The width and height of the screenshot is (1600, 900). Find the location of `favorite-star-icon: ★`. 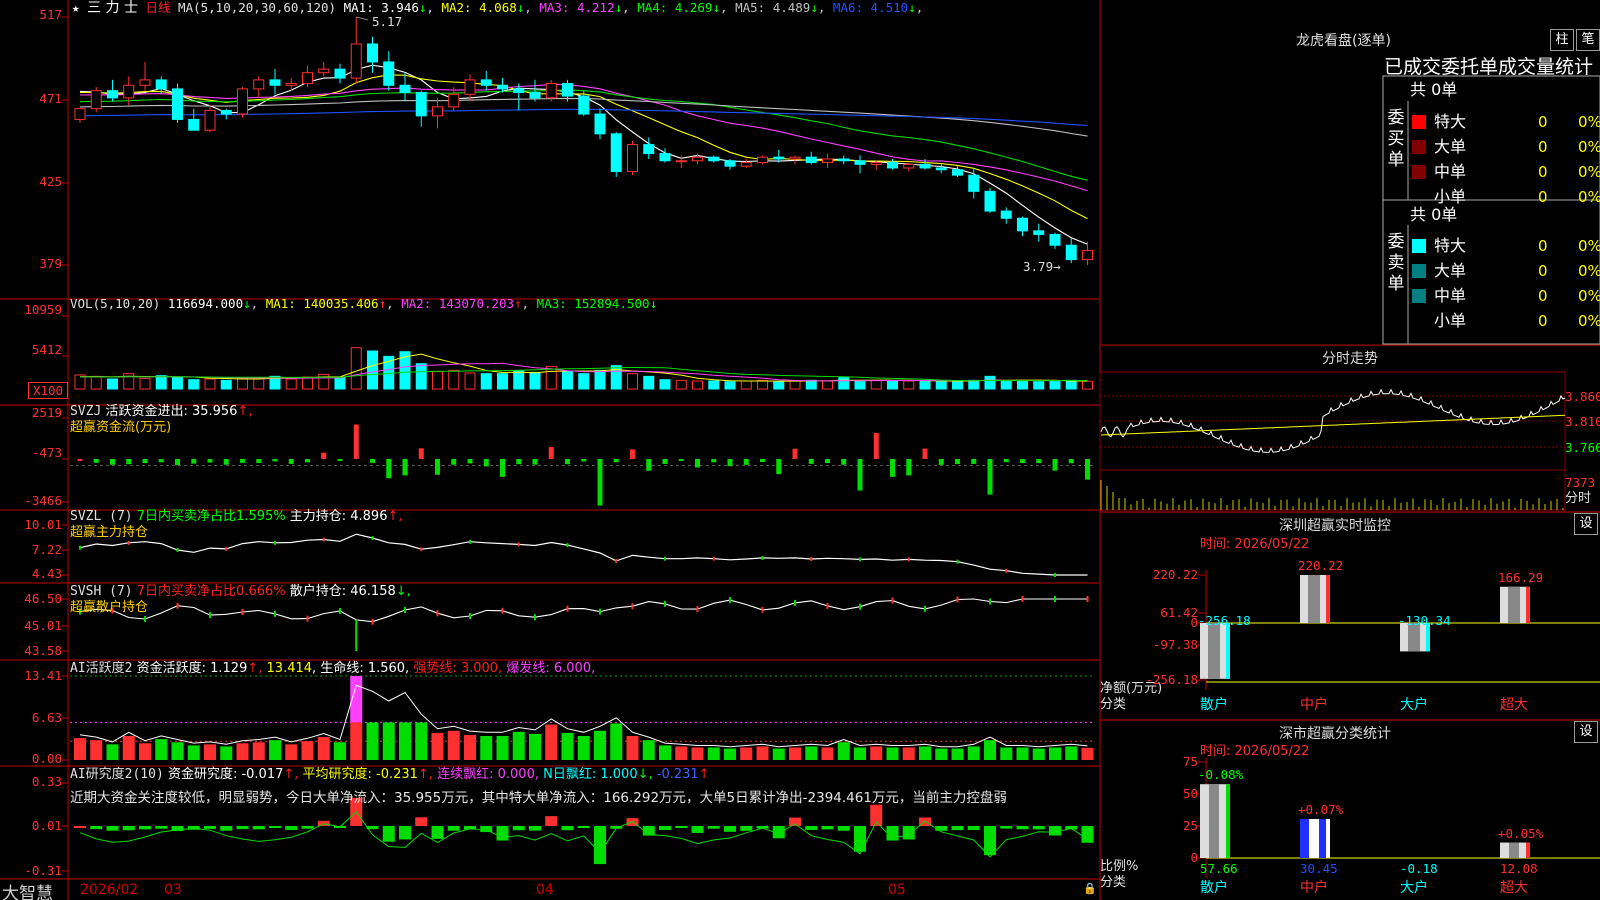

favorite-star-icon: ★ is located at coordinates (76, 7).